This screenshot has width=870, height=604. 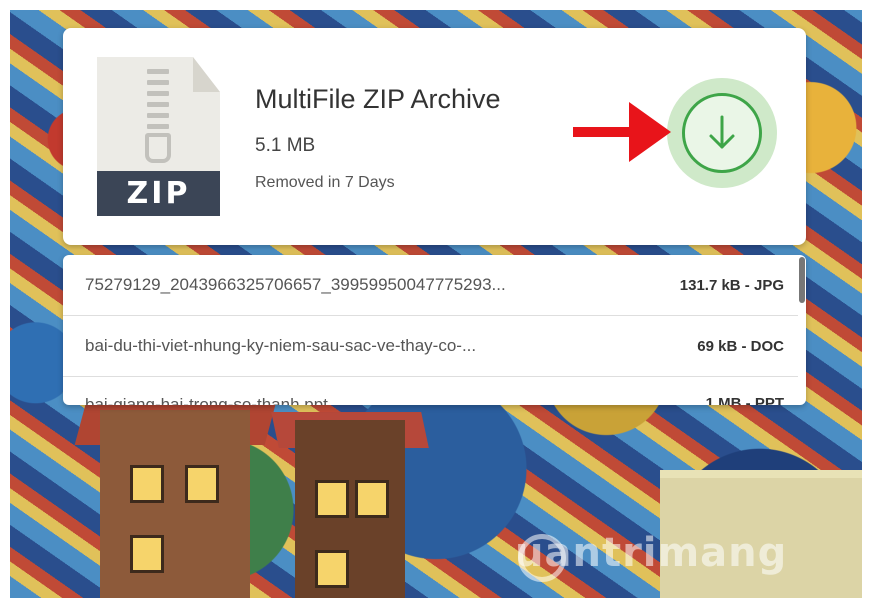 What do you see at coordinates (158, 193) in the screenshot?
I see `zip-label: ZIP` at bounding box center [158, 193].